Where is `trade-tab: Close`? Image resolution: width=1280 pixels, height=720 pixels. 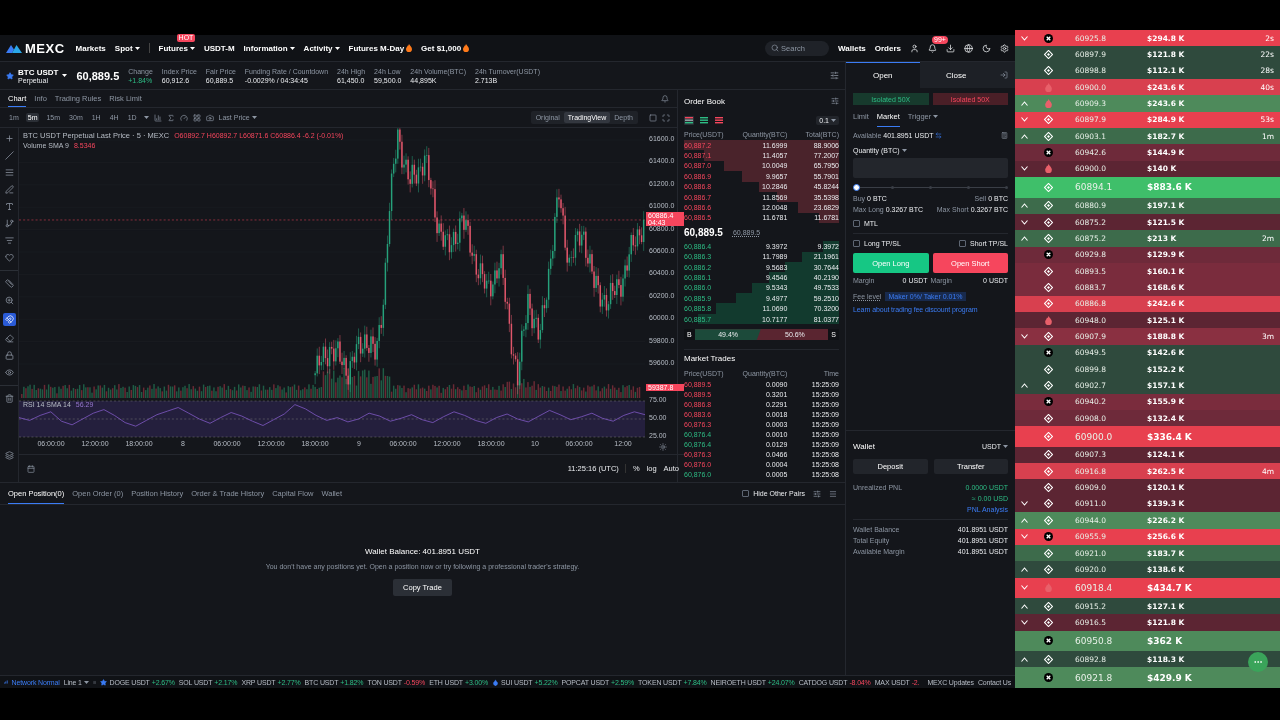
trade-tab: Close is located at coordinates (956, 75).